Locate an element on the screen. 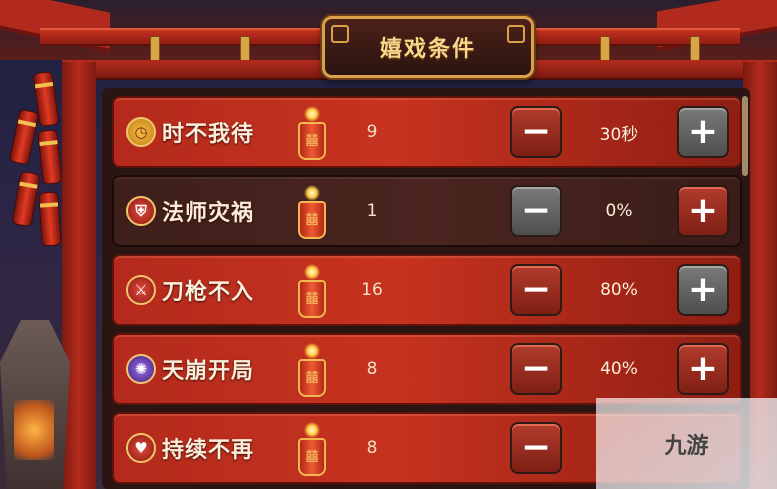 The image size is (777, 489). condition-value: 30秒 is located at coordinates (619, 134).